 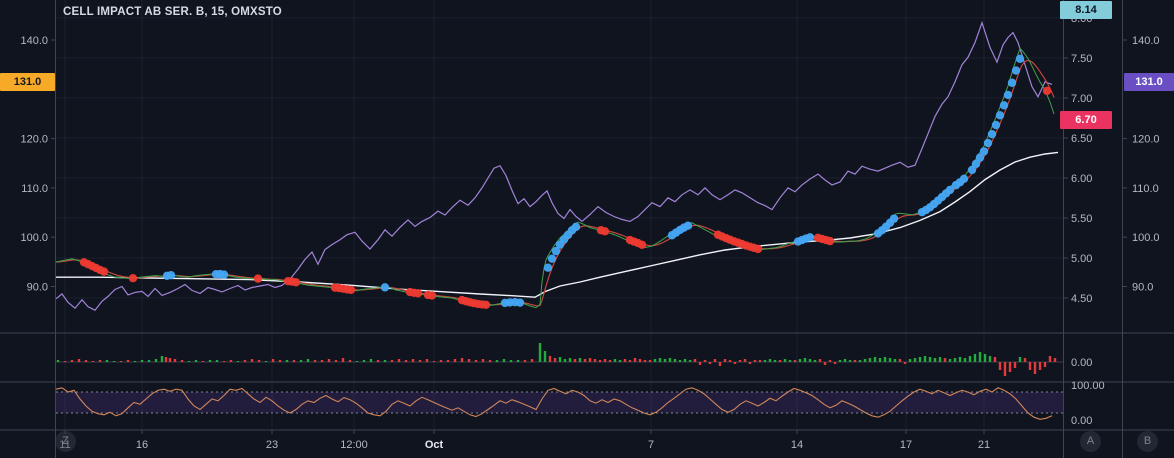 What do you see at coordinates (1147, 441) in the screenshot?
I see `pane-button-b: B` at bounding box center [1147, 441].